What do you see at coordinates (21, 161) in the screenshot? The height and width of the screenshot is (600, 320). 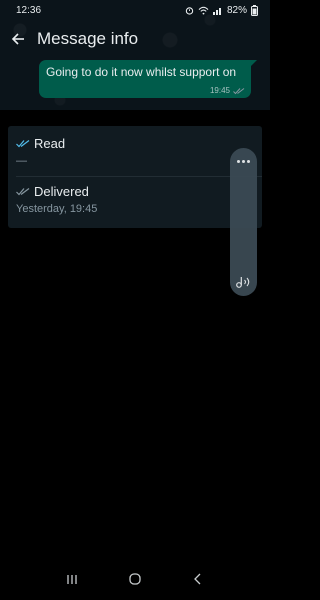 I see `read-value: —` at bounding box center [21, 161].